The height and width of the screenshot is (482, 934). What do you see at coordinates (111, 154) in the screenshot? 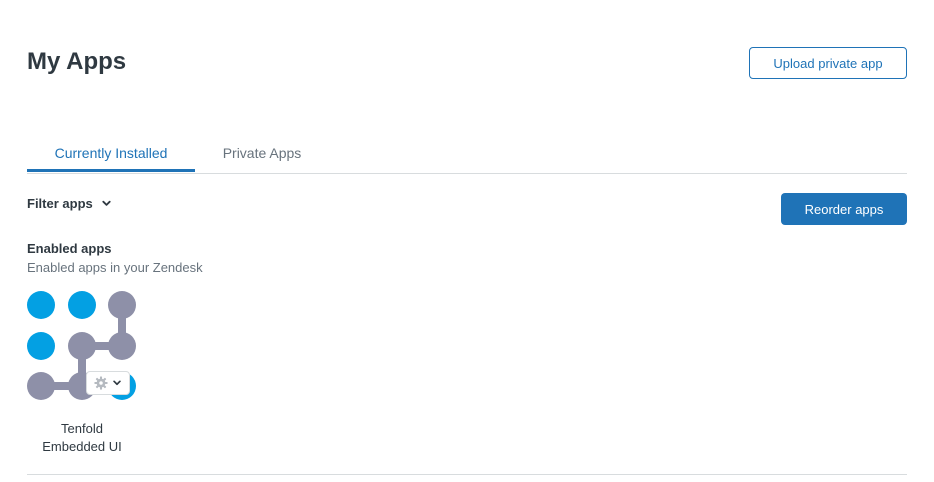
I see `tab-currently-installed: Currently Installed` at bounding box center [111, 154].